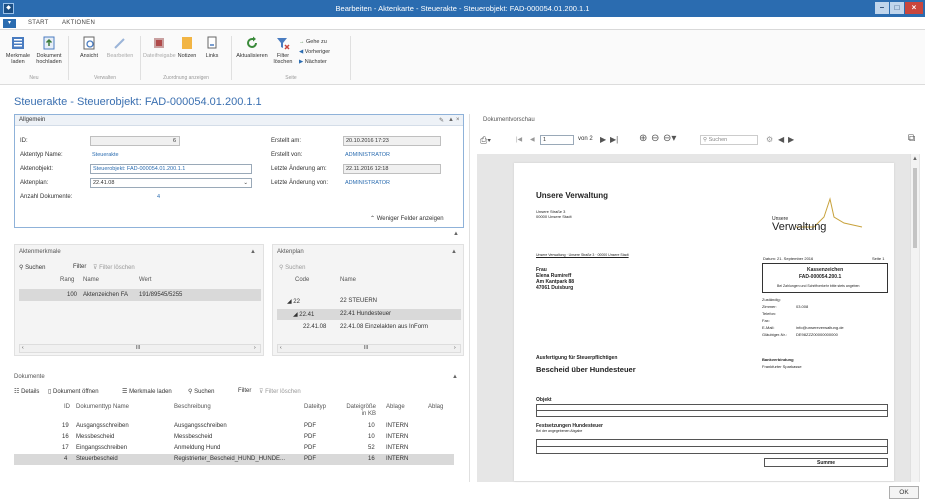  What do you see at coordinates (49, 50) in the screenshot?
I see `dokument-hochladen-button: Dokument hochladen` at bounding box center [49, 50].